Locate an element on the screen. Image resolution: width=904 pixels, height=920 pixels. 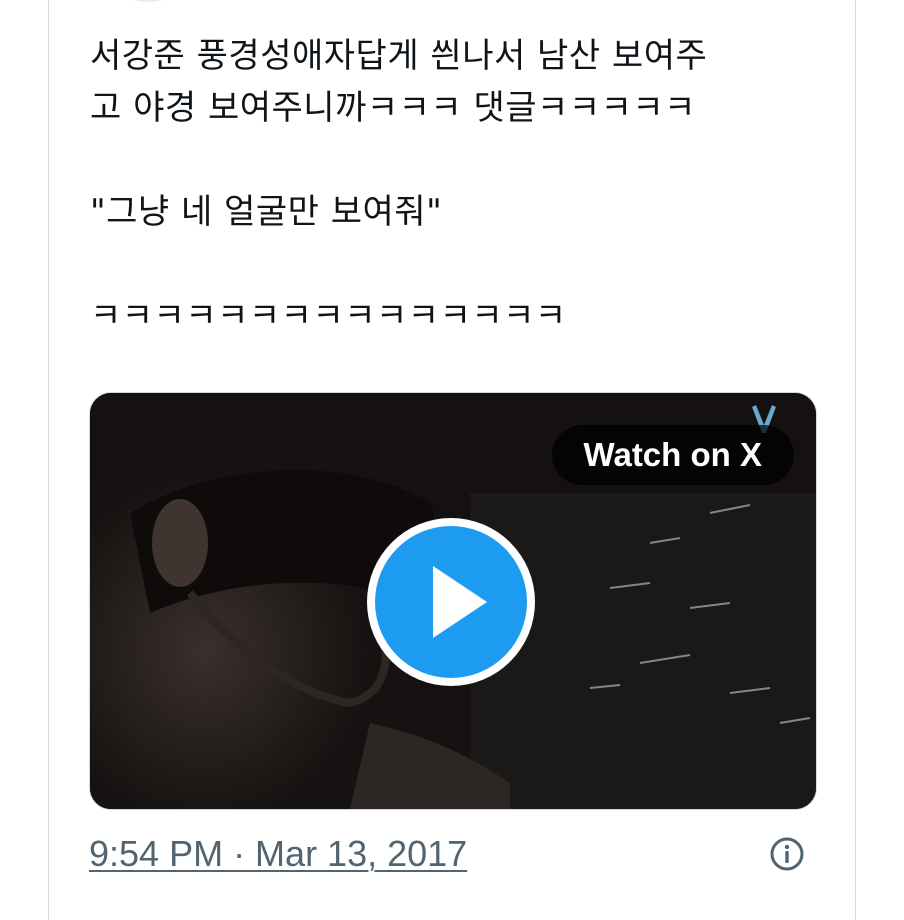
watch-on-x-button: Watch on X is located at coordinates (672, 455).